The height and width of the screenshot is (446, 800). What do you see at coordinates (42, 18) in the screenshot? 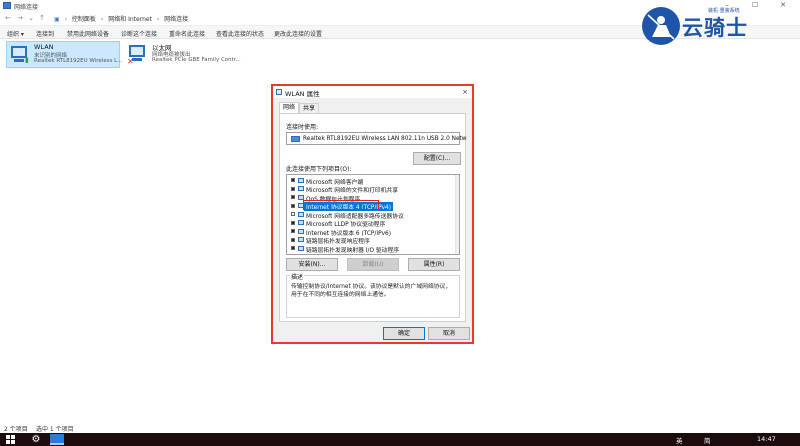
I see `up-icon: ↑` at bounding box center [42, 18].